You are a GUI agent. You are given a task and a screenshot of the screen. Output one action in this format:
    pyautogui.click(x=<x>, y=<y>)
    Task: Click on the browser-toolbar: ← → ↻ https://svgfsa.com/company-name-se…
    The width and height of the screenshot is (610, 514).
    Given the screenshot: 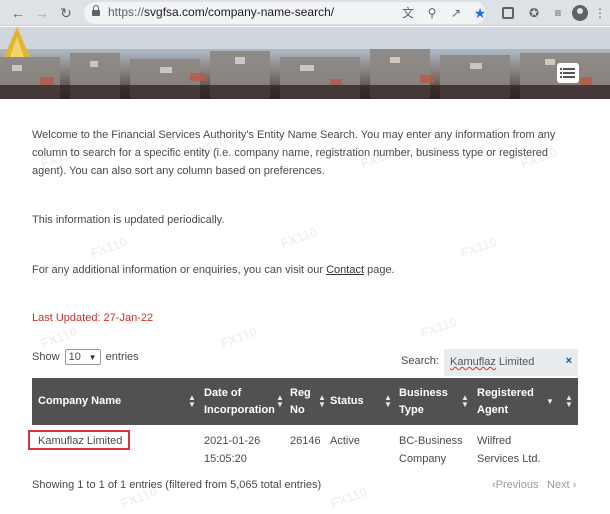 What is the action you would take?
    pyautogui.click(x=305, y=13)
    